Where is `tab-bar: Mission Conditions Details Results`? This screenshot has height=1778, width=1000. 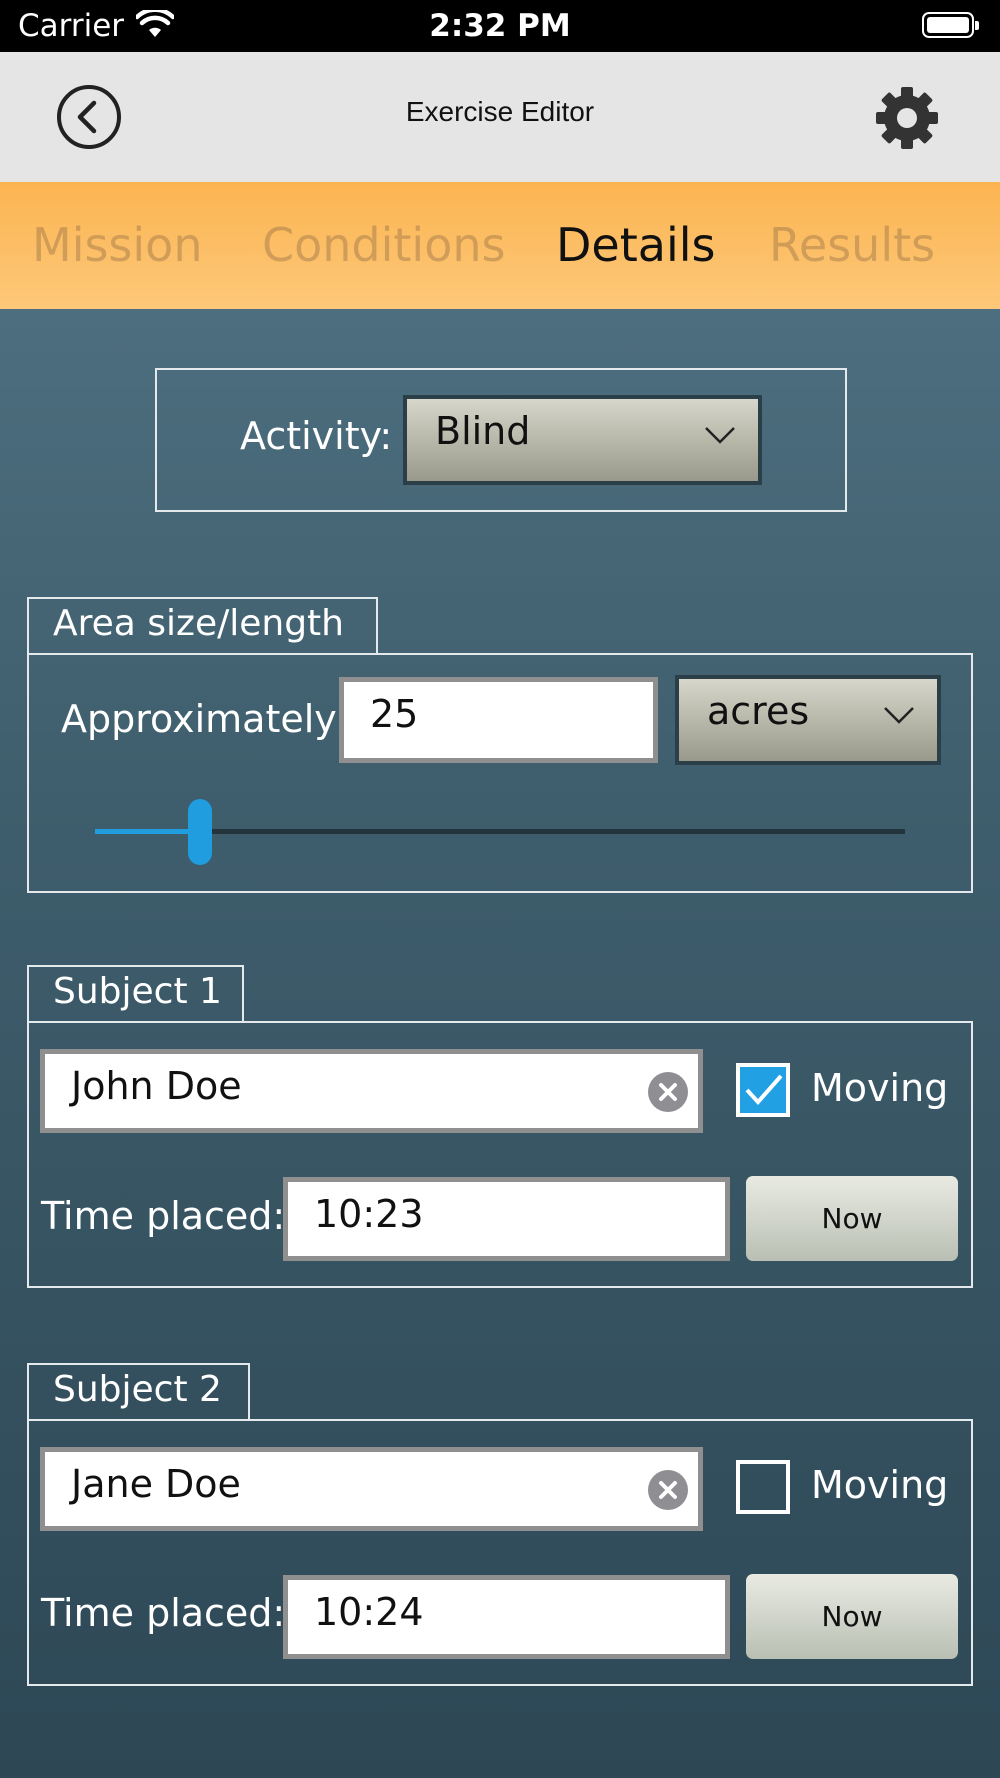 tab-bar: Mission Conditions Details Results is located at coordinates (500, 245).